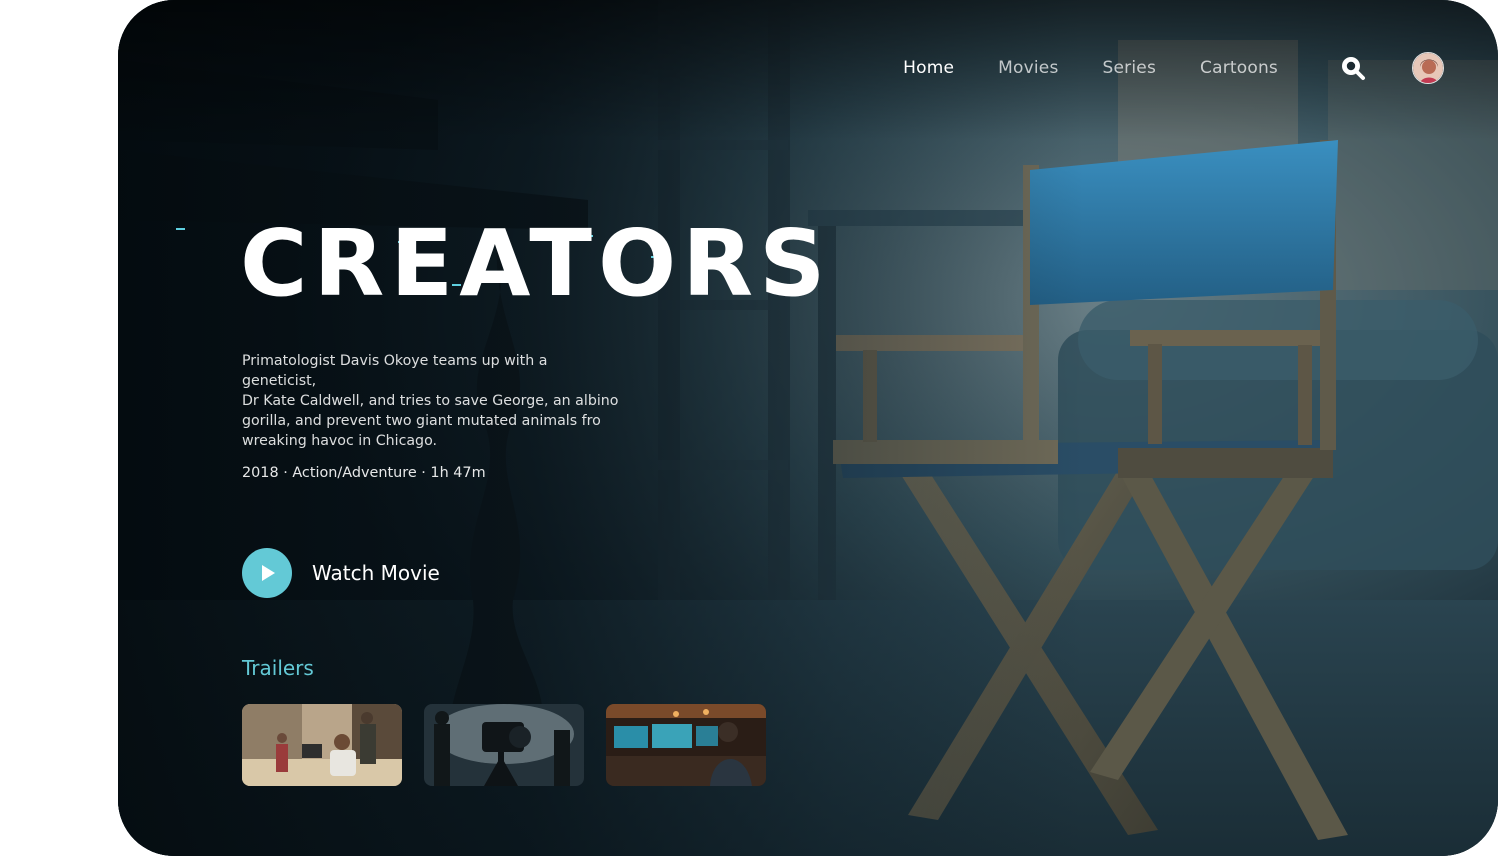 The image size is (1498, 856). I want to click on top-nav: Home Movies Series Cartoons, so click(1173, 68).